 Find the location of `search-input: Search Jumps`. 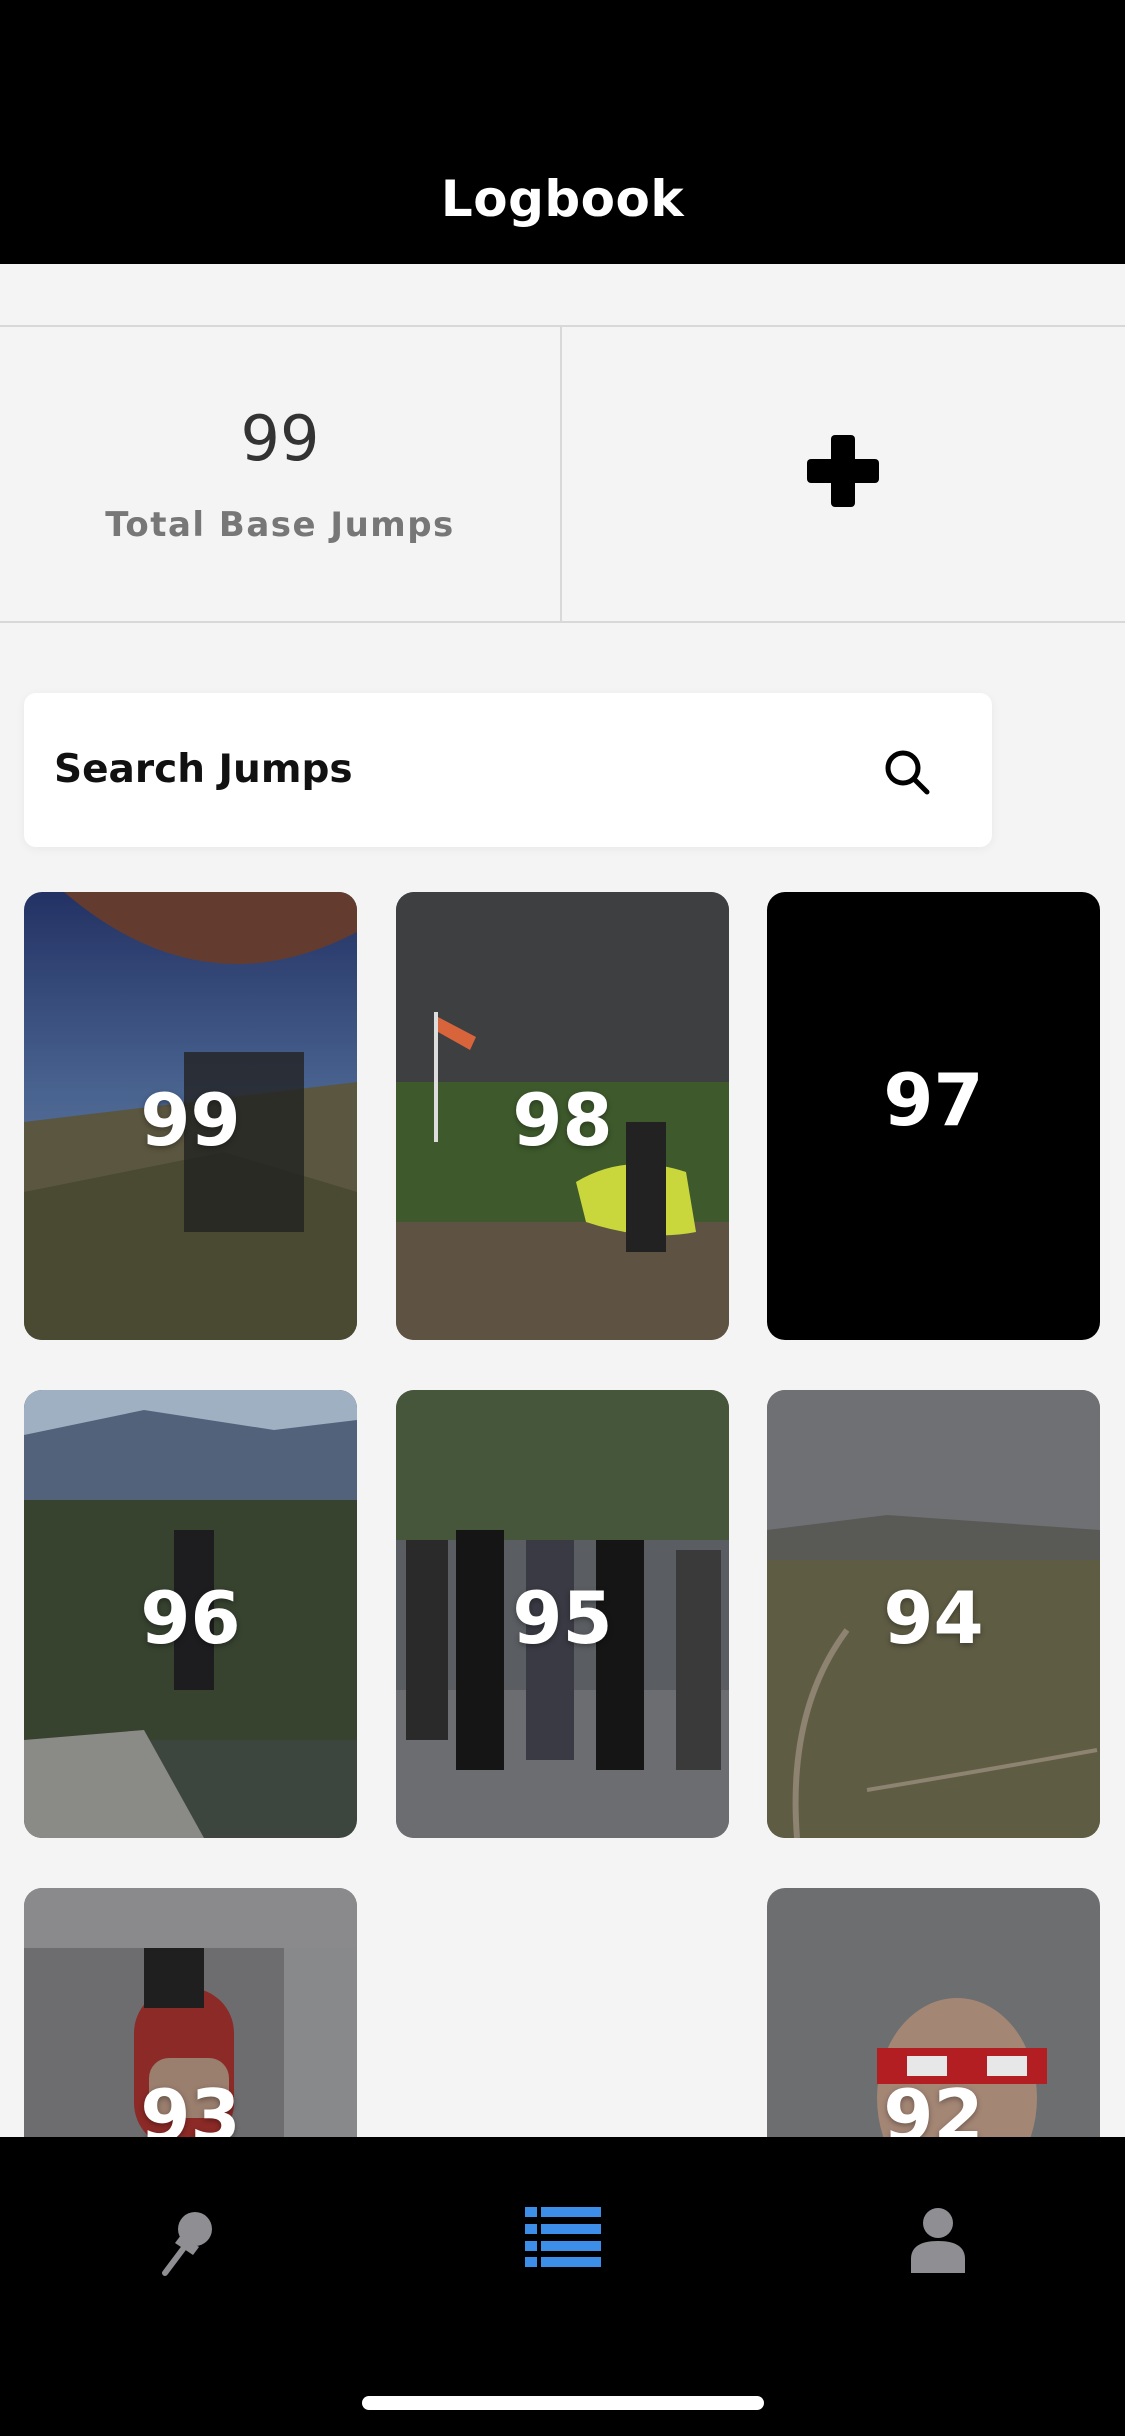

search-input: Search Jumps is located at coordinates (508, 770).